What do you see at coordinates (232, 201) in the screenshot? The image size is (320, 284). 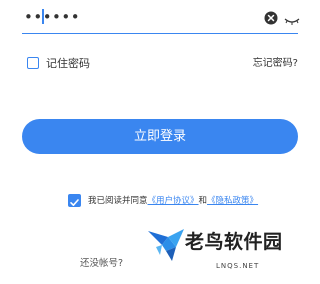 I see `privacy-policy-link: 《隐私政策》` at bounding box center [232, 201].